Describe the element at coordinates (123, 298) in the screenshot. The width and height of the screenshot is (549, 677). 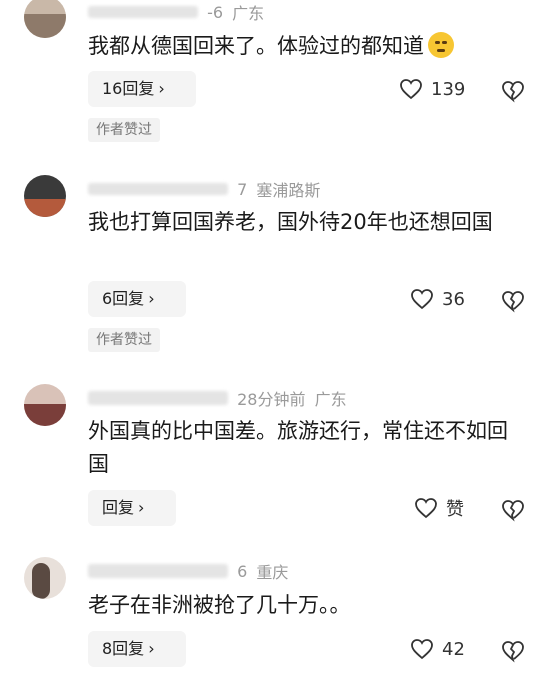
I see `reply-label: 6回复` at that location.